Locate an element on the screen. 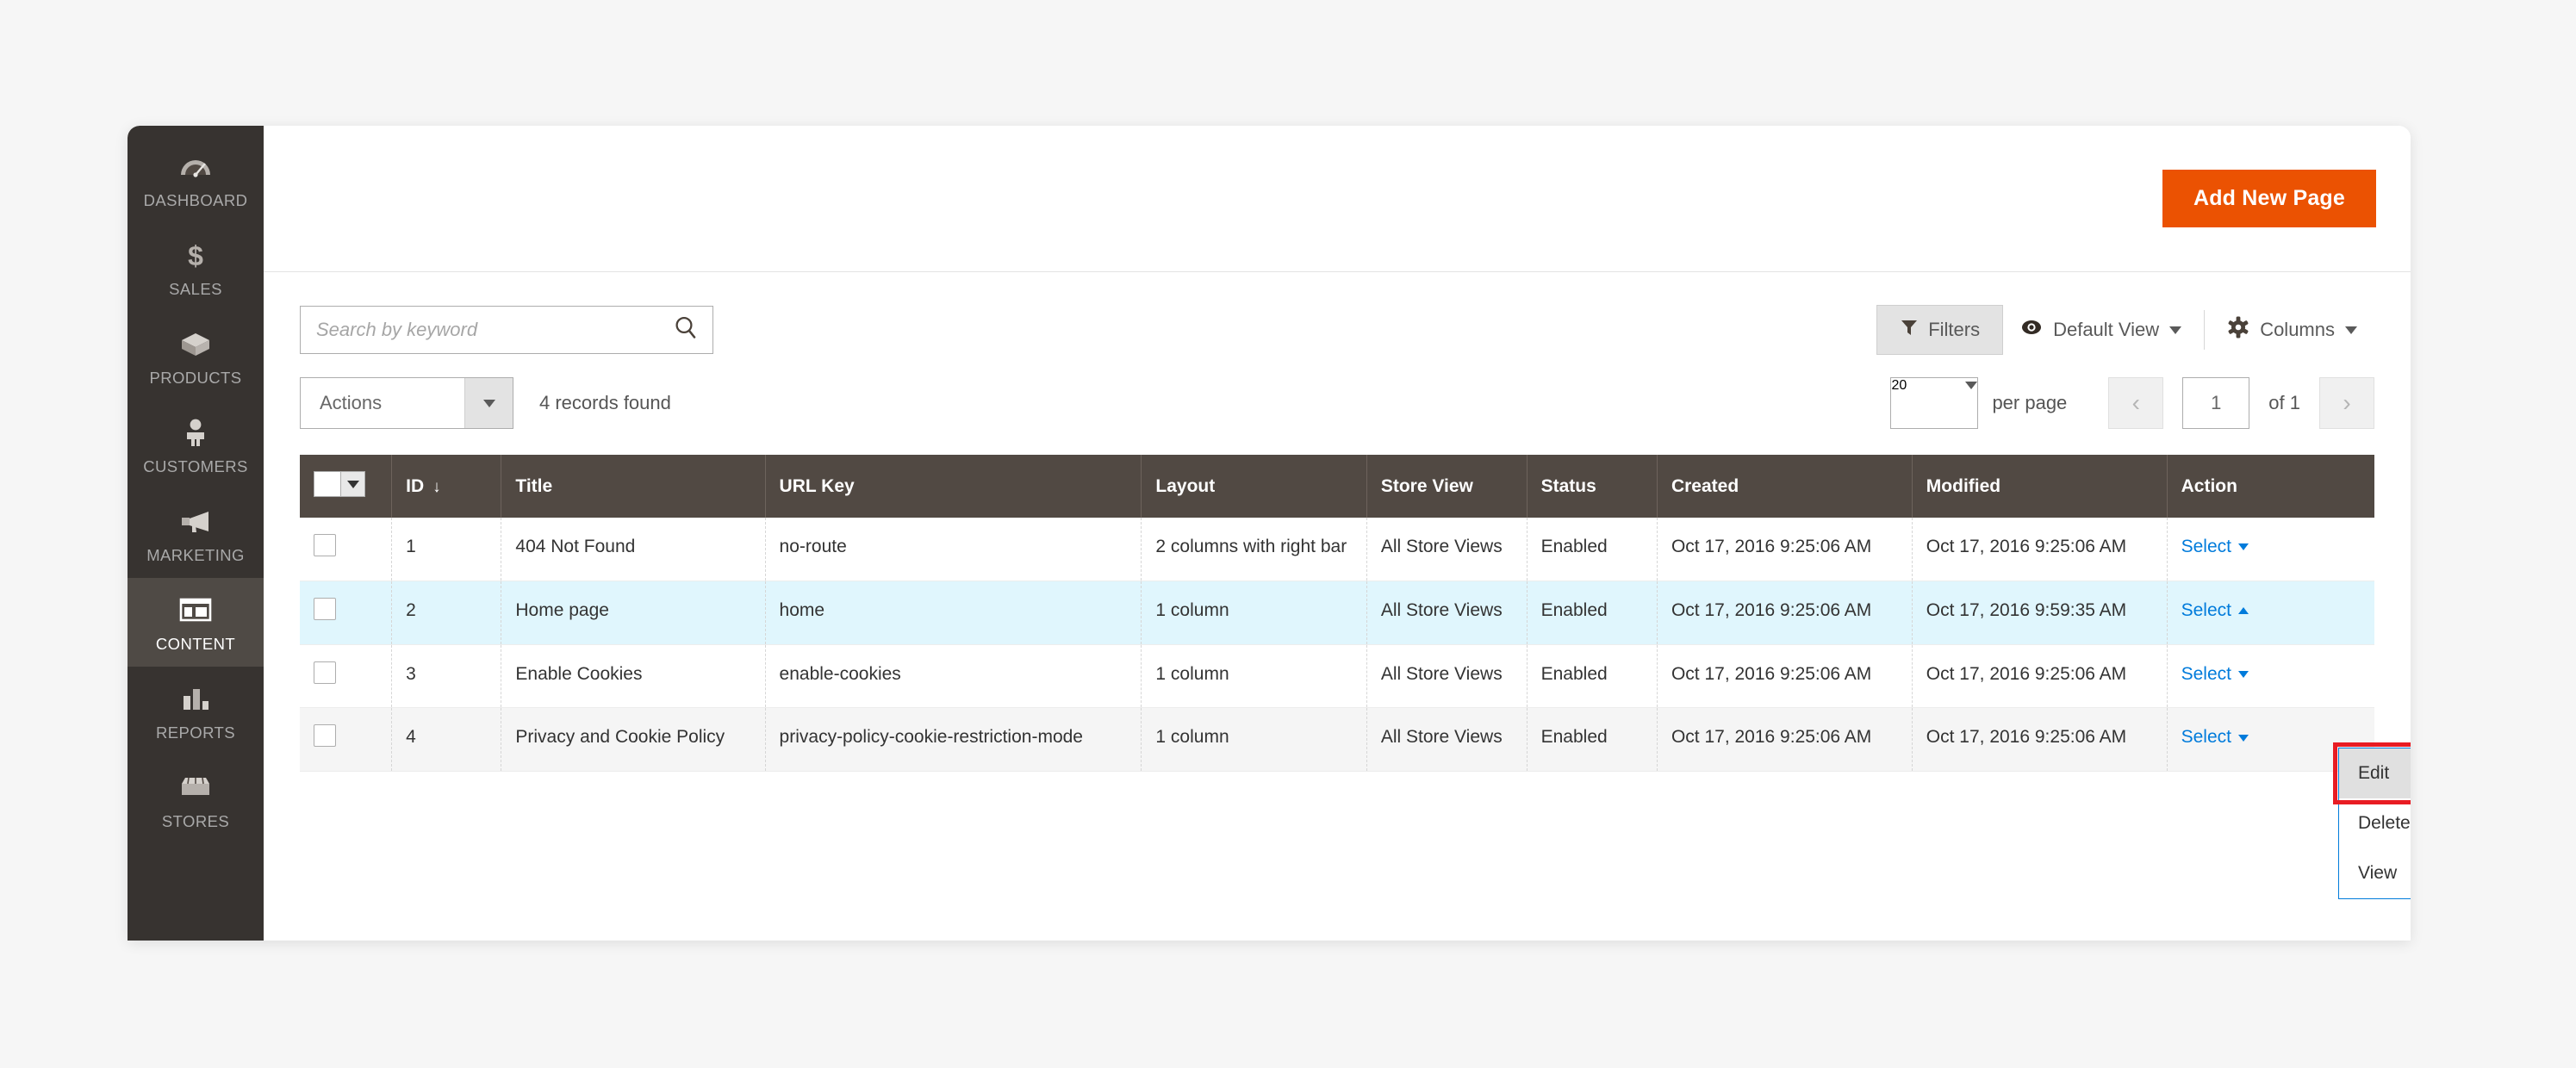 Image resolution: width=2576 pixels, height=1068 pixels. cell-url-key: enable-cookies is located at coordinates (954, 676).